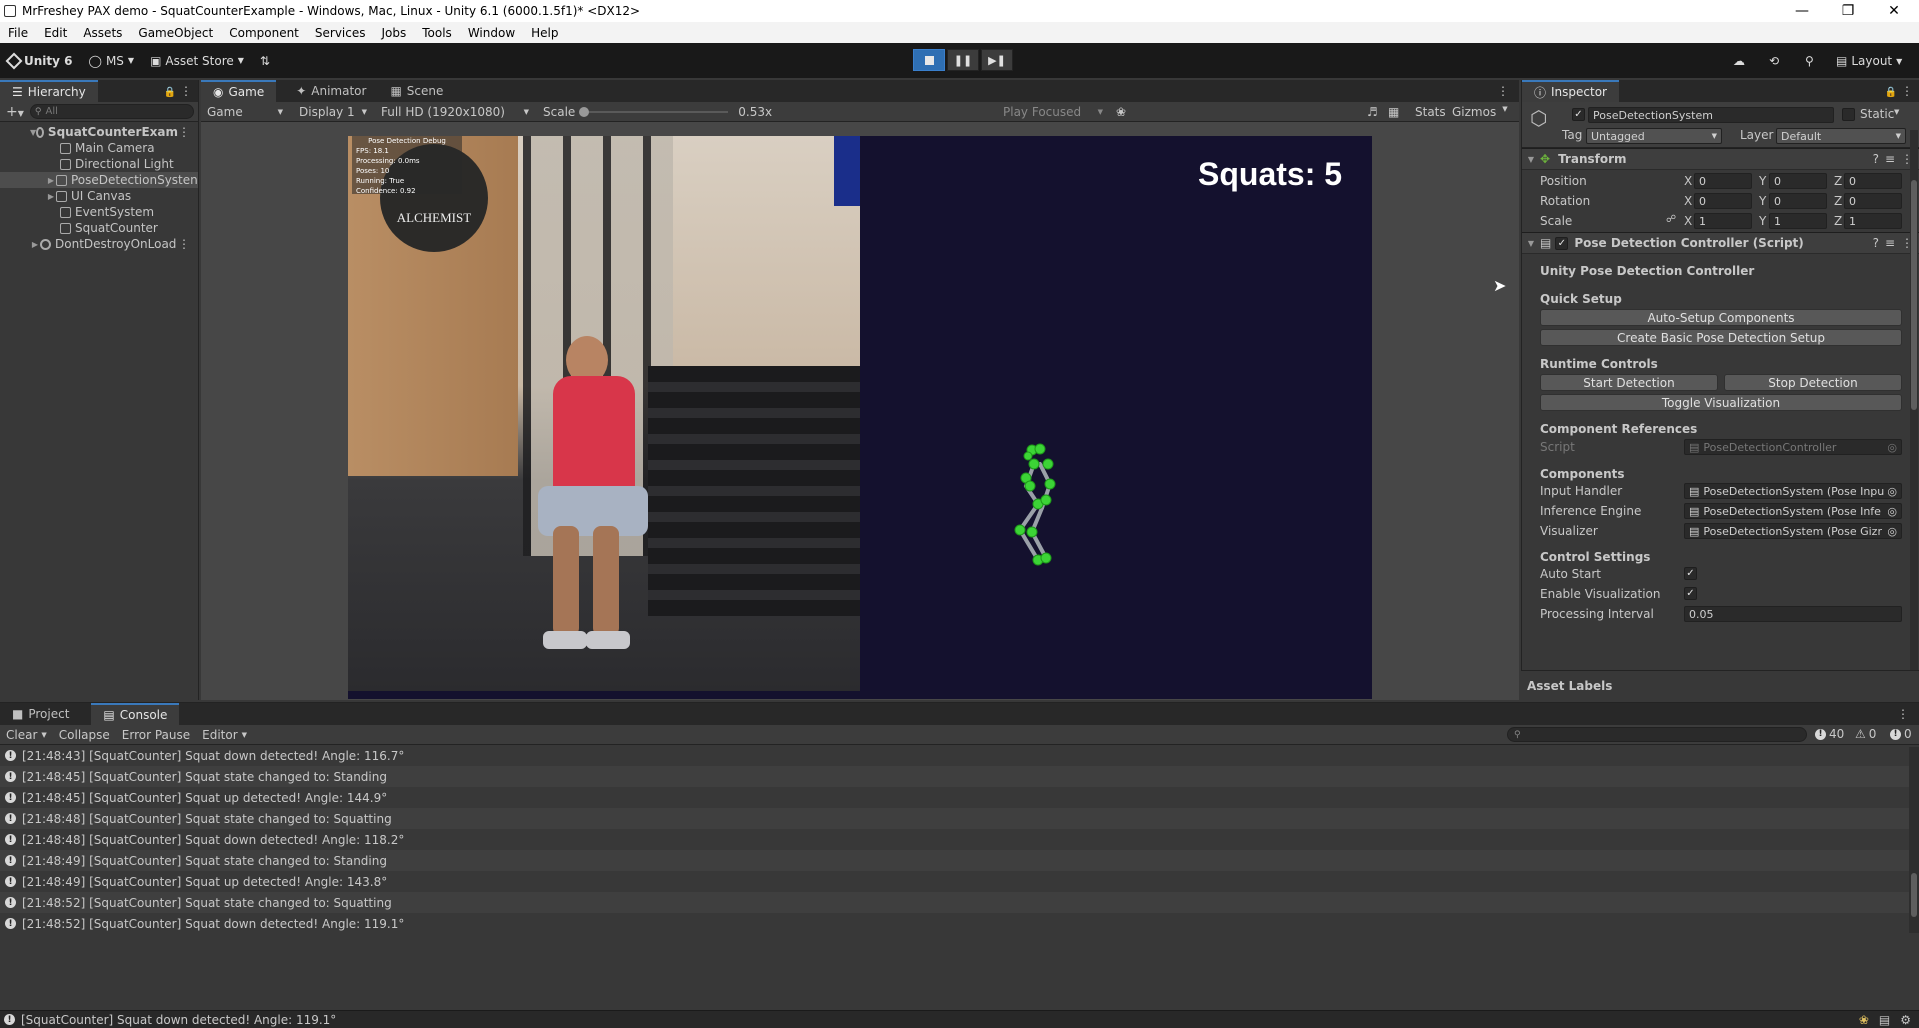 The image size is (1919, 1028). I want to click on minimize-icon: —, so click(1802, 11).